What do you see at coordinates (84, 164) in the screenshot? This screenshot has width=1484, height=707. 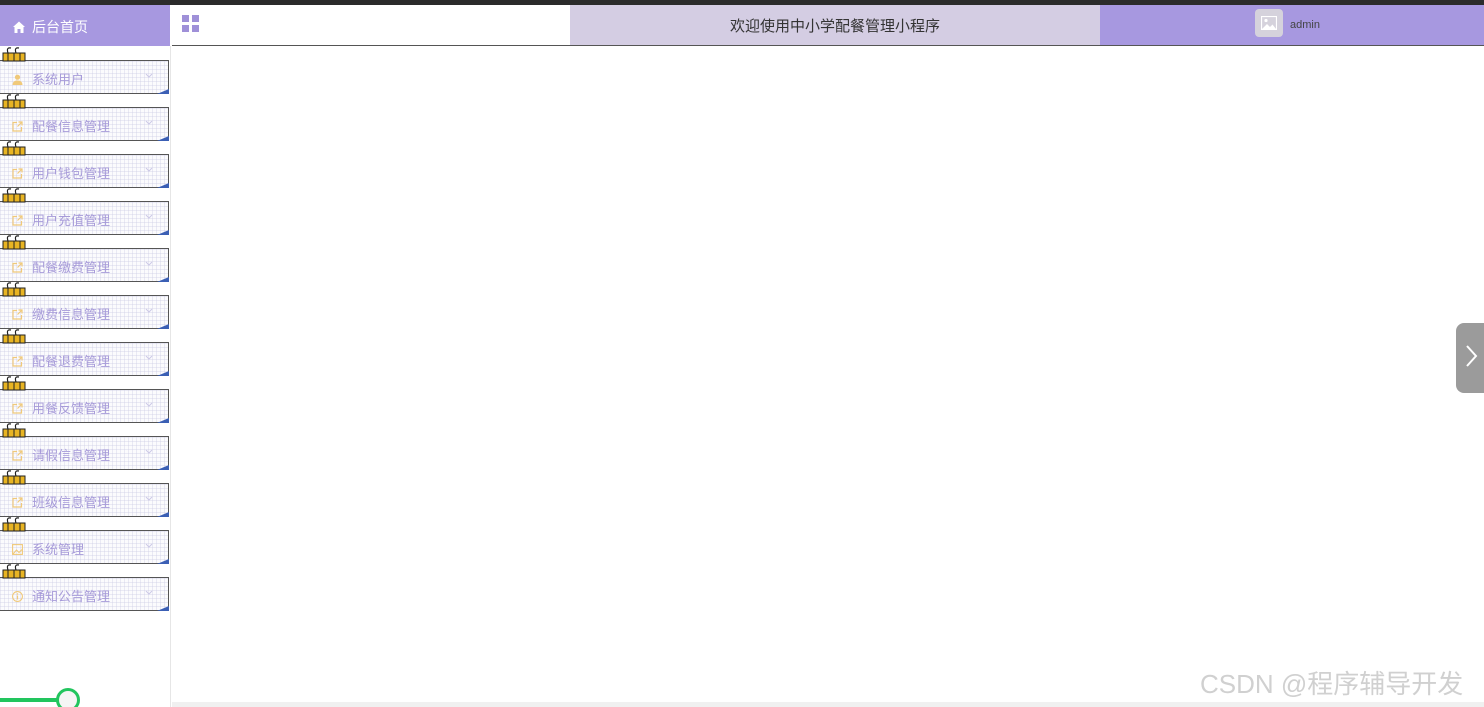 I see `sidebar-item-user-wallet: 用户钱包管理` at bounding box center [84, 164].